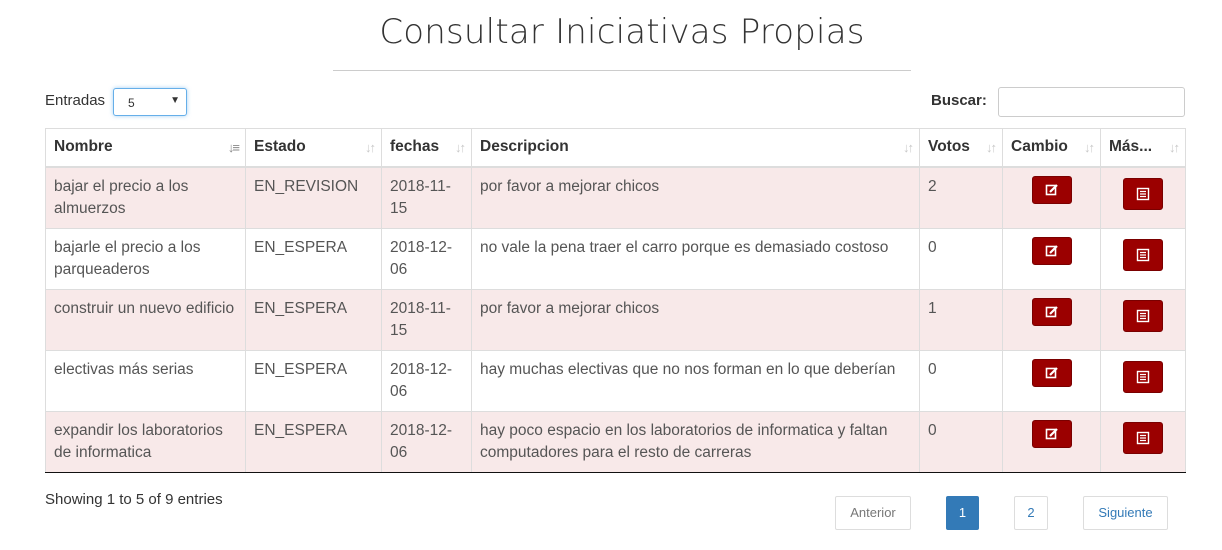 The height and width of the screenshot is (550, 1222). What do you see at coordinates (145, 380) in the screenshot?
I see `cell-nombre: electivas más serias` at bounding box center [145, 380].